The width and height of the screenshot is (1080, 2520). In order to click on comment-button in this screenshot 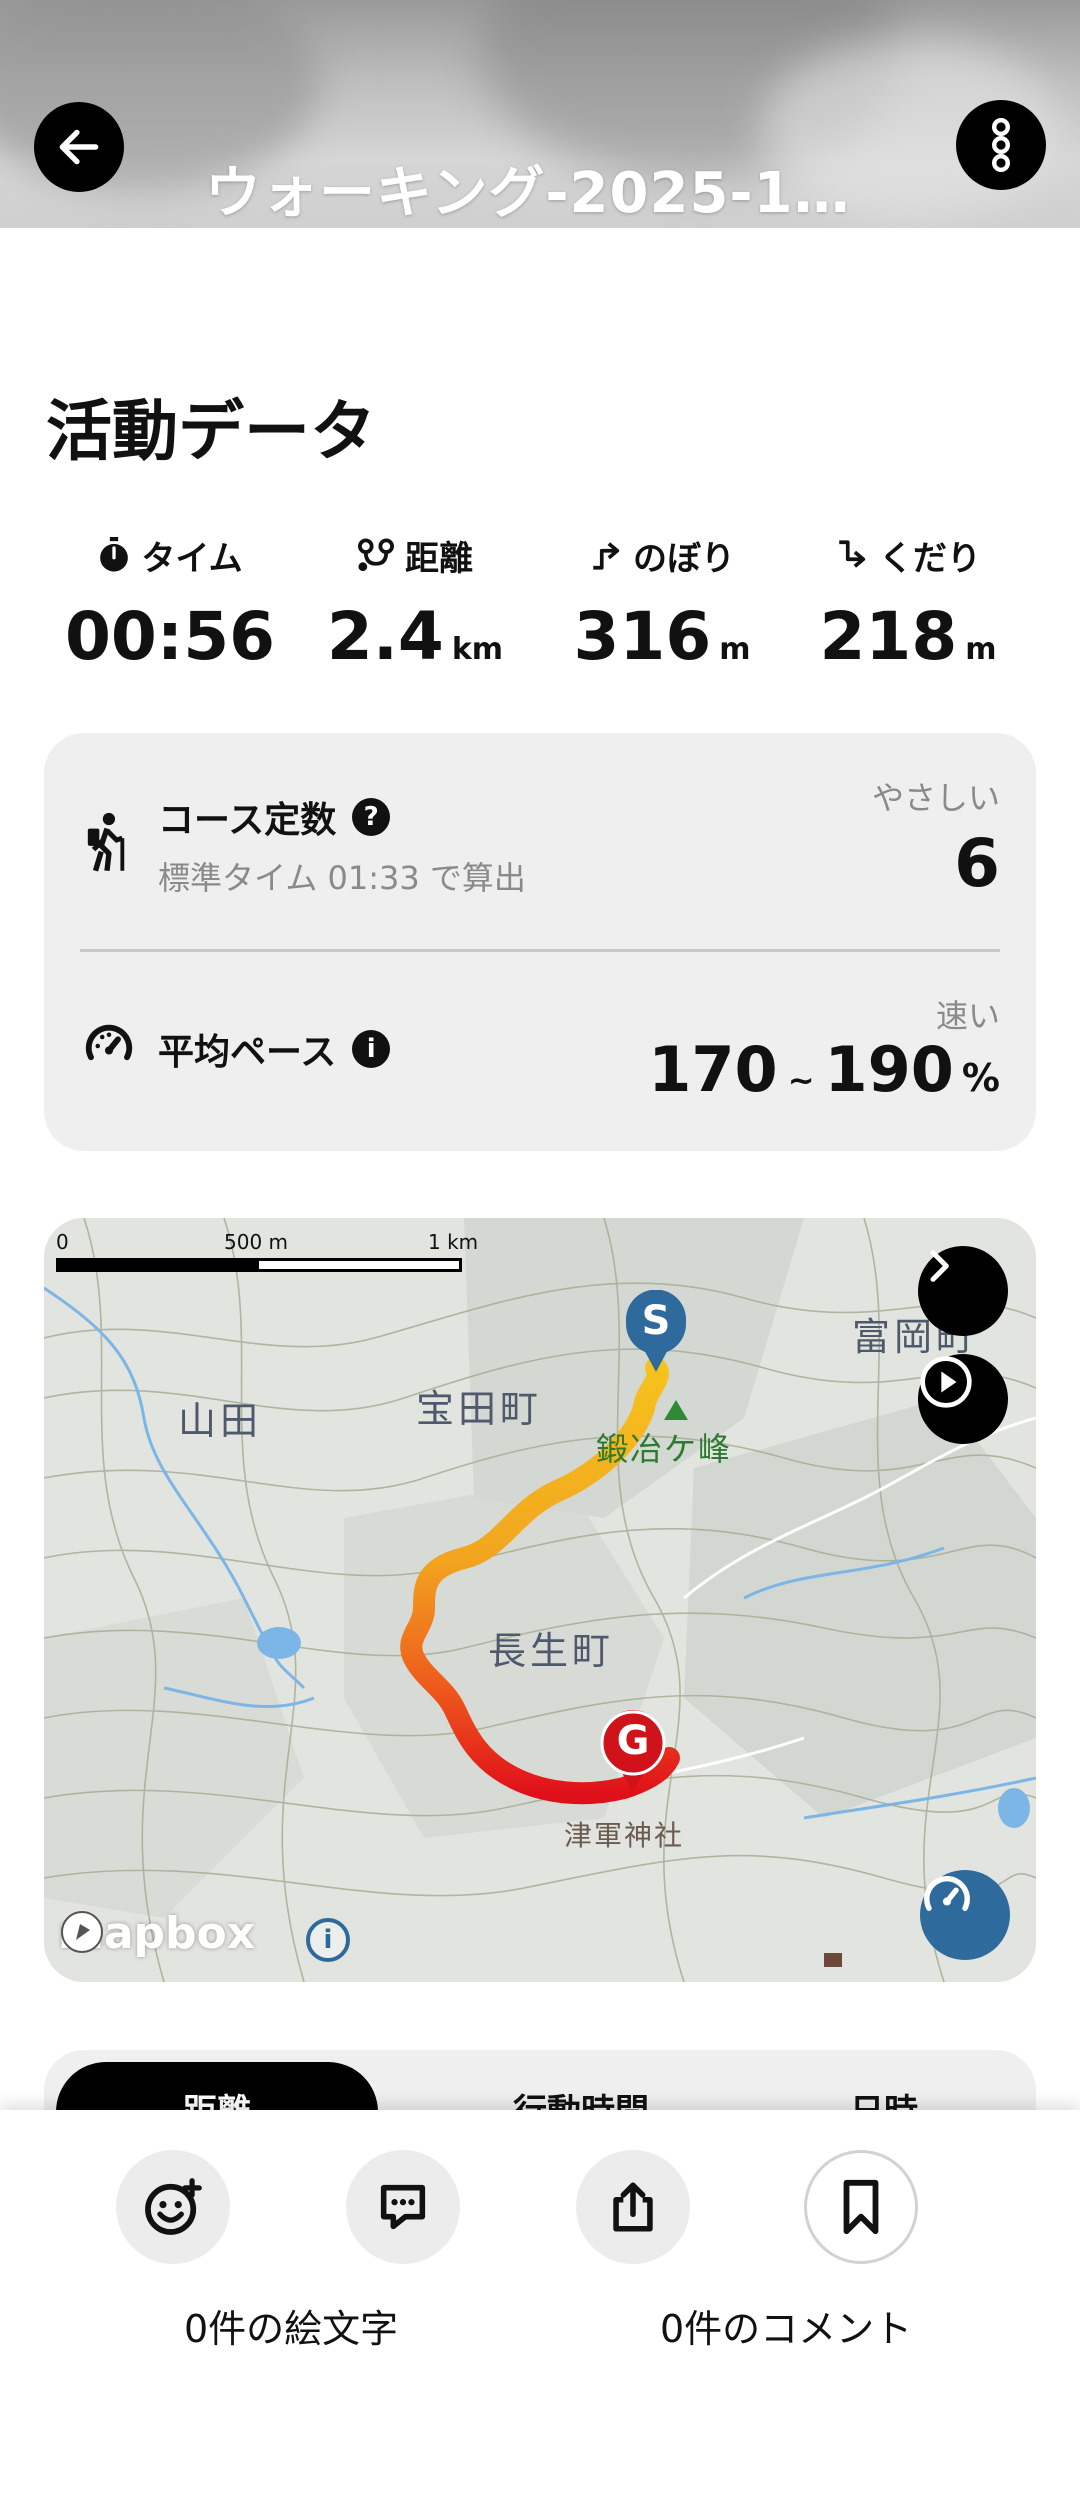, I will do `click(403, 2207)`.